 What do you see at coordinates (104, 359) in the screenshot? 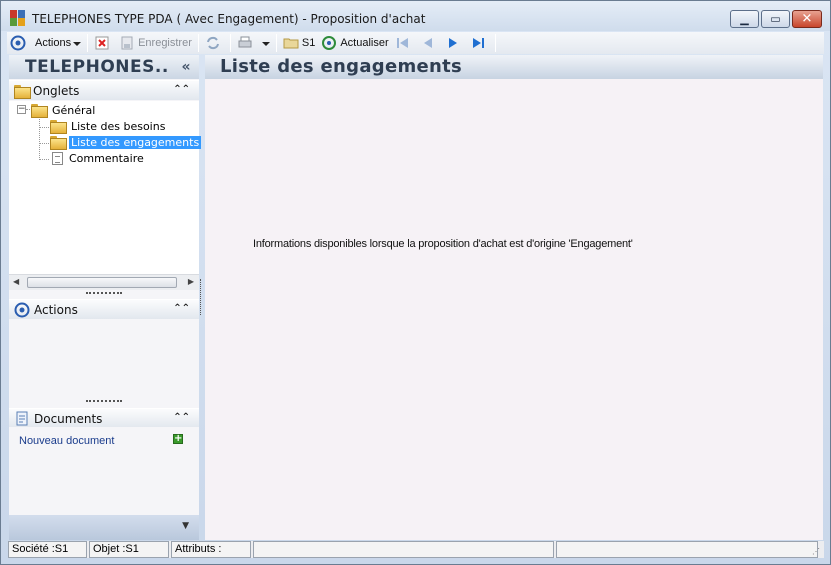
I see `actions-body` at bounding box center [104, 359].